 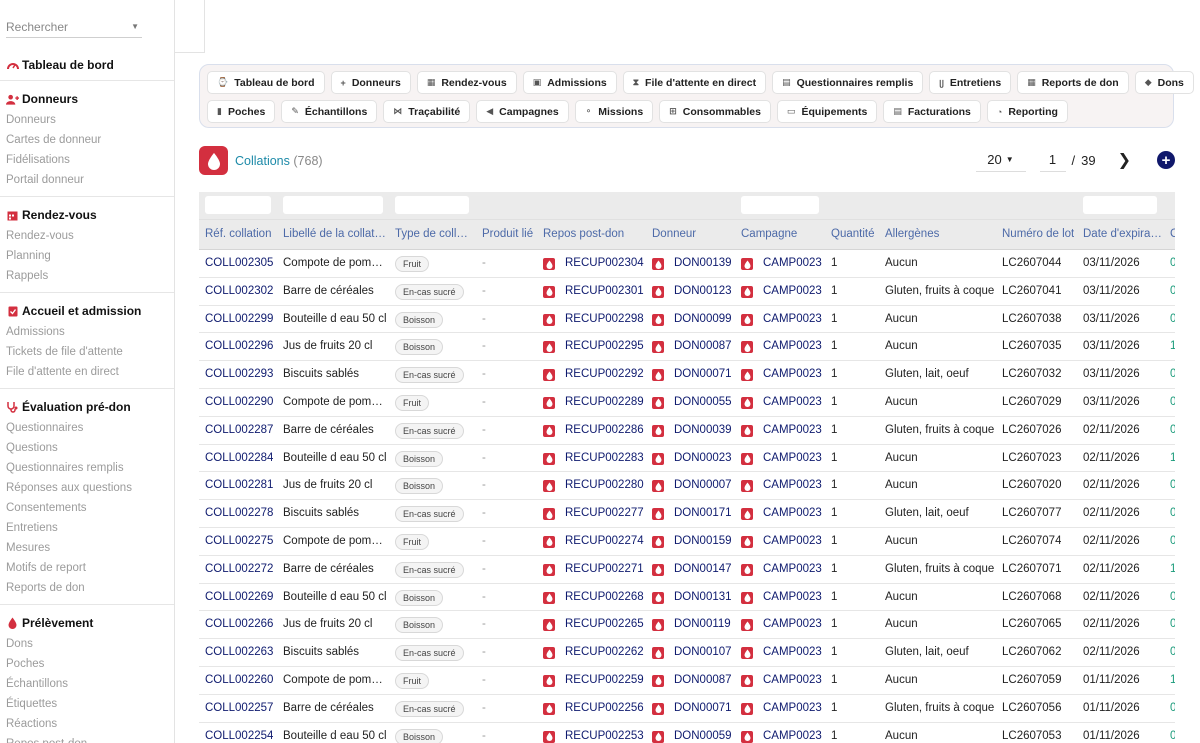 What do you see at coordinates (90, 644) in the screenshot?
I see `sidebar-item: Dons` at bounding box center [90, 644].